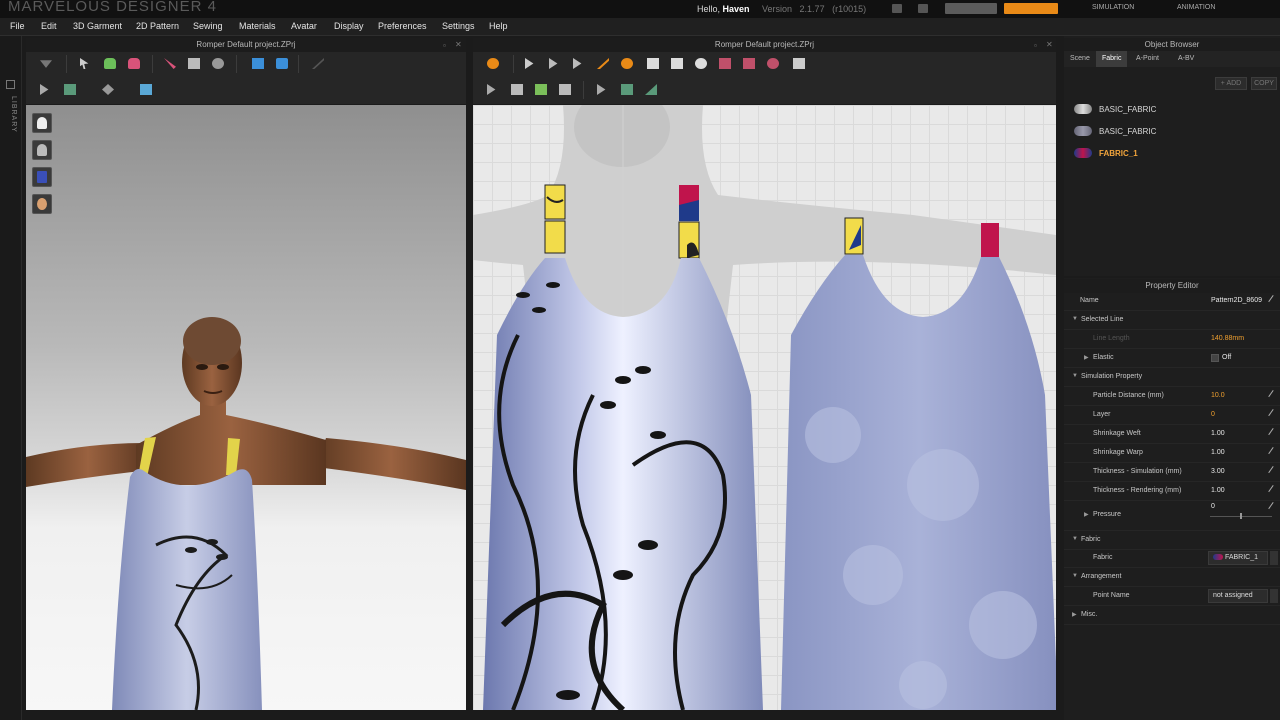  Describe the element at coordinates (110, 63) in the screenshot. I see `select-mesh-icon` at that location.